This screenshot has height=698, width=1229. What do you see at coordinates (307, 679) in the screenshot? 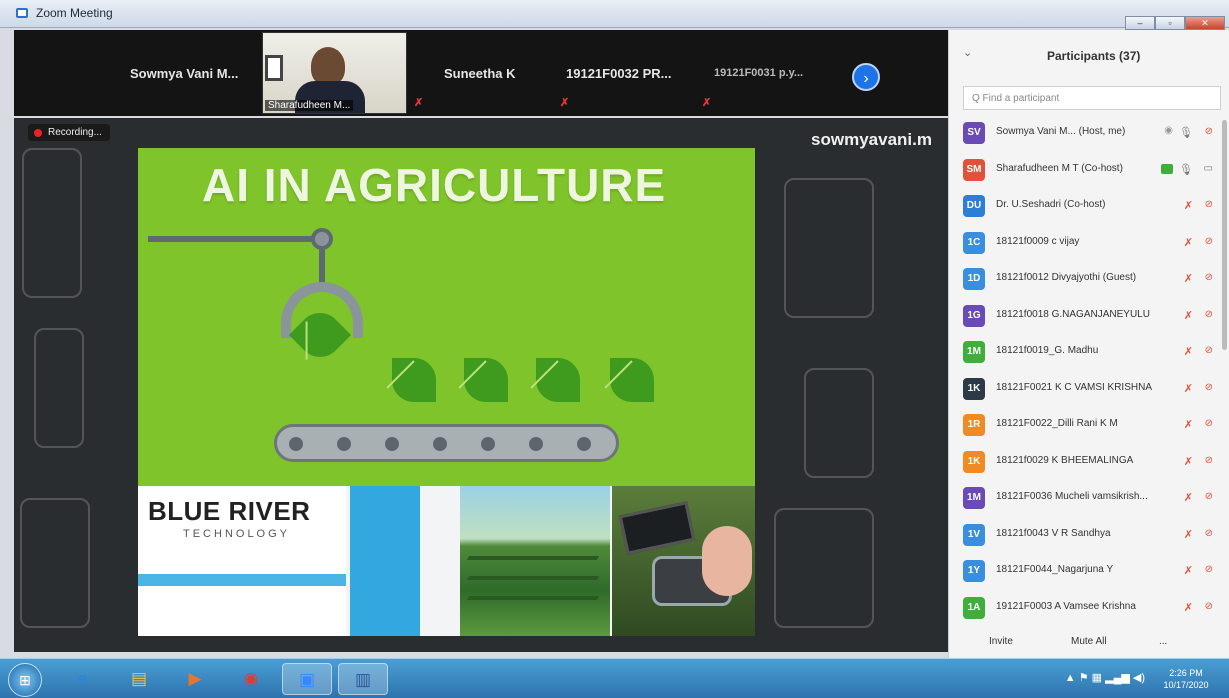
I see `zoom-icon: ▣` at bounding box center [307, 679].